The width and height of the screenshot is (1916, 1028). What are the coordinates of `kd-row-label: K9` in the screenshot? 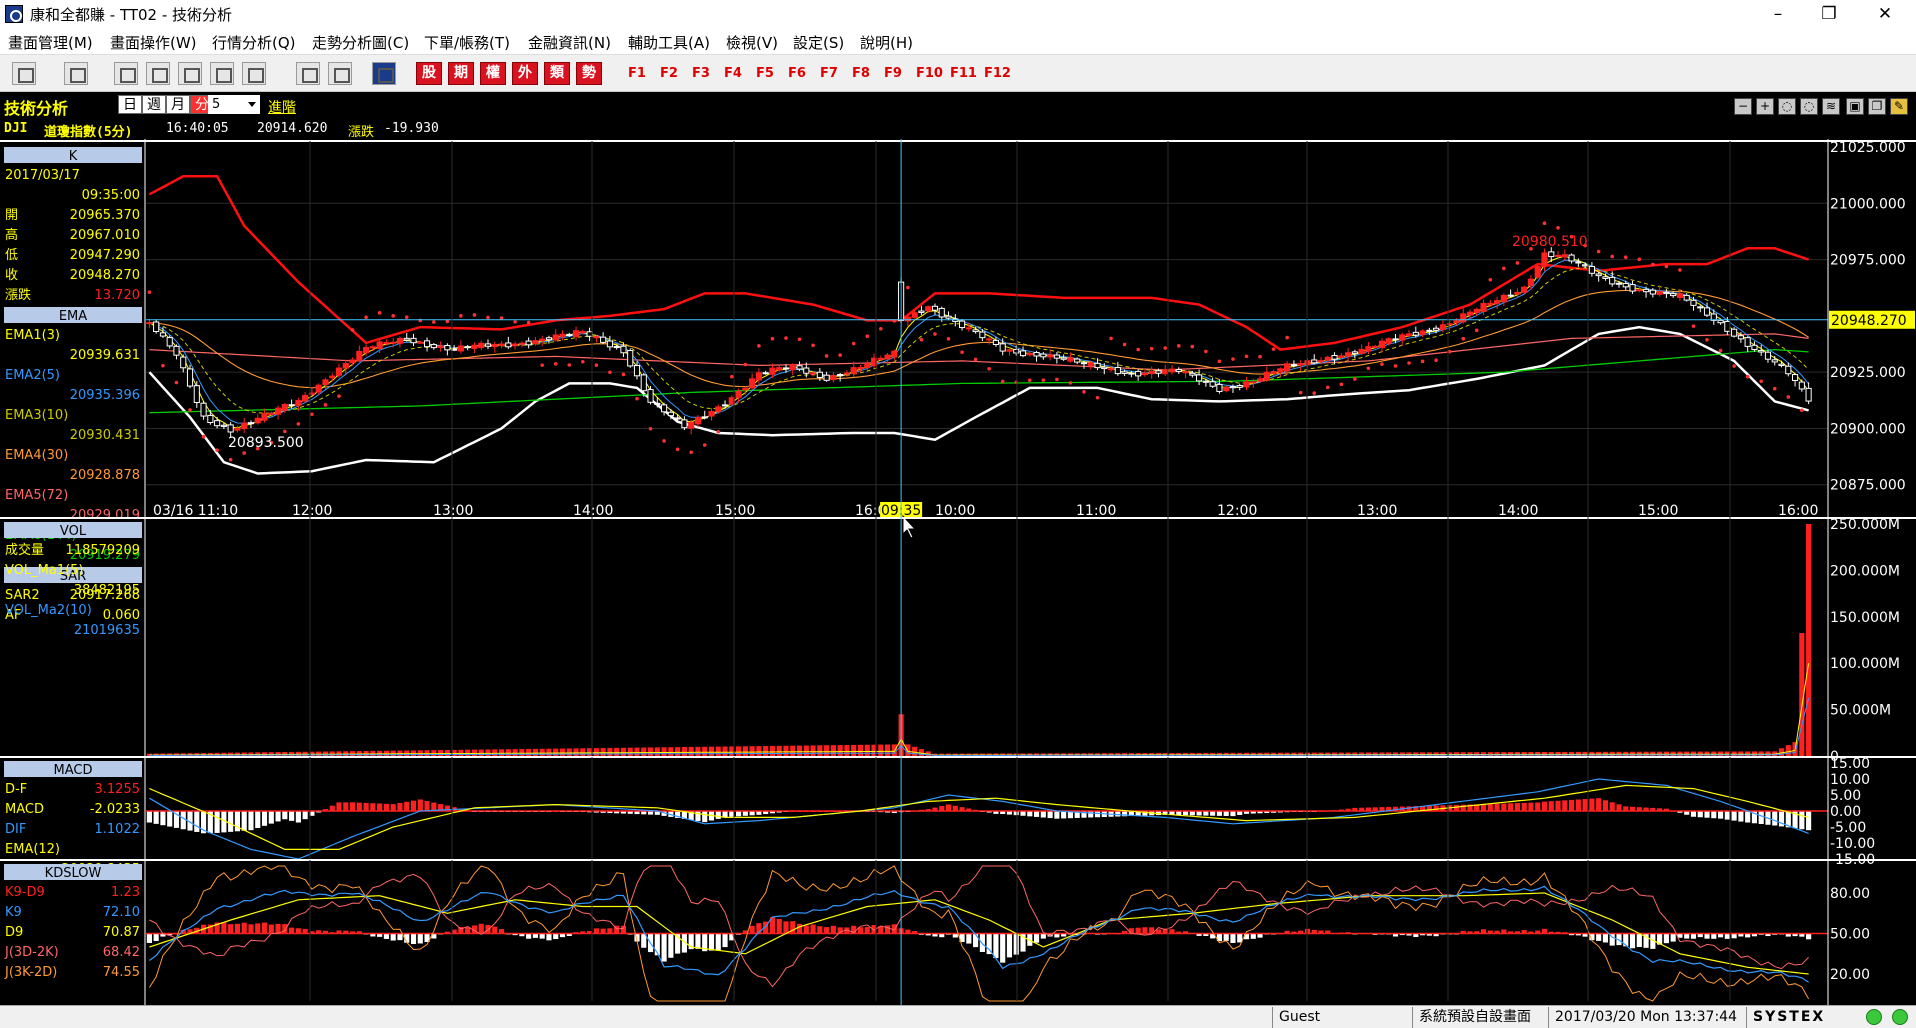 It's located at (13, 912).